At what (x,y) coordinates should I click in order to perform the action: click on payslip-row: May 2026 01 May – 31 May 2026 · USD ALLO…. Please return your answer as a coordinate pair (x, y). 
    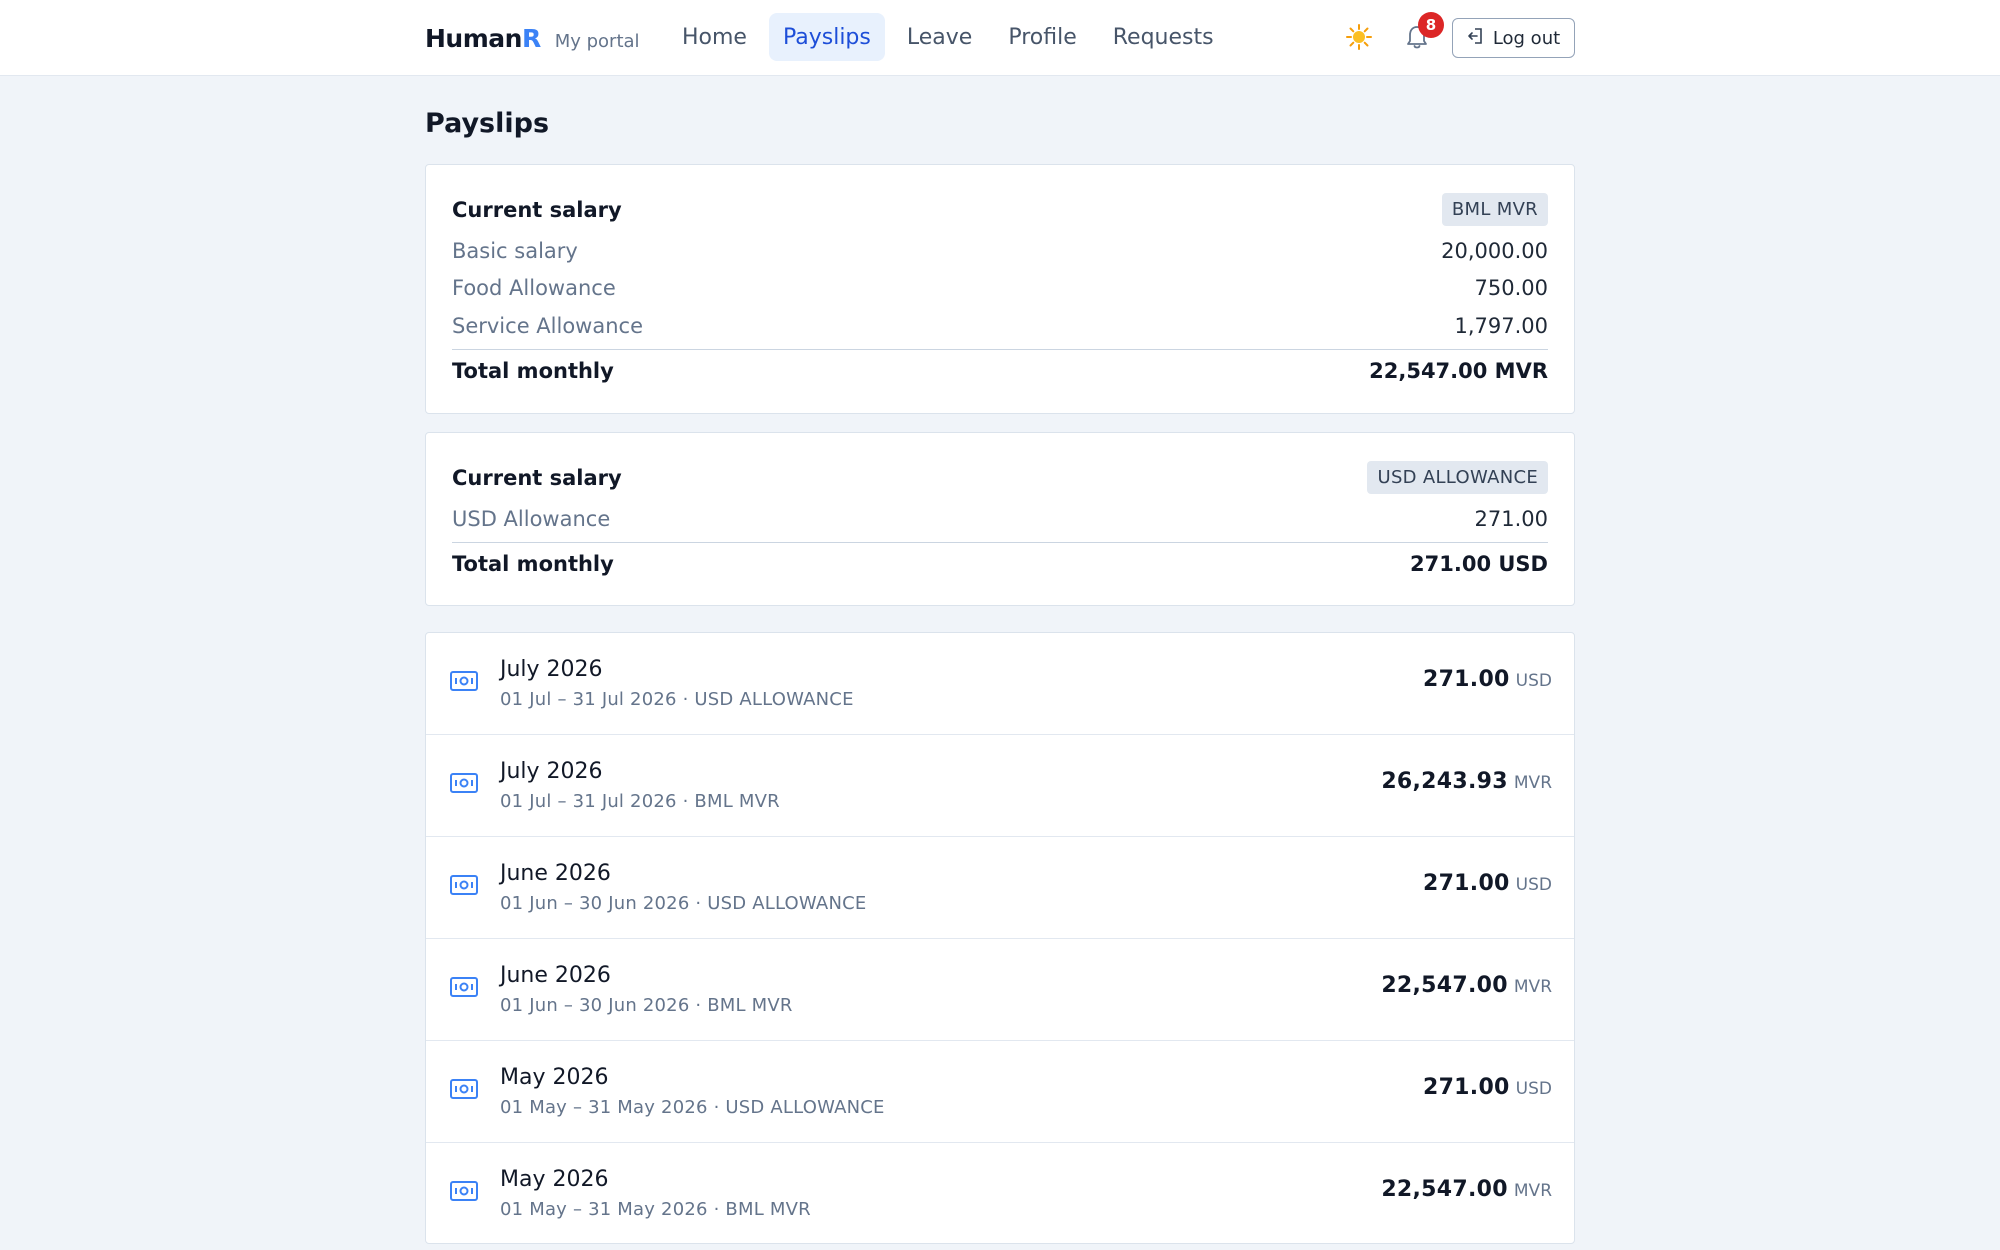
    Looking at the image, I should click on (1000, 1092).